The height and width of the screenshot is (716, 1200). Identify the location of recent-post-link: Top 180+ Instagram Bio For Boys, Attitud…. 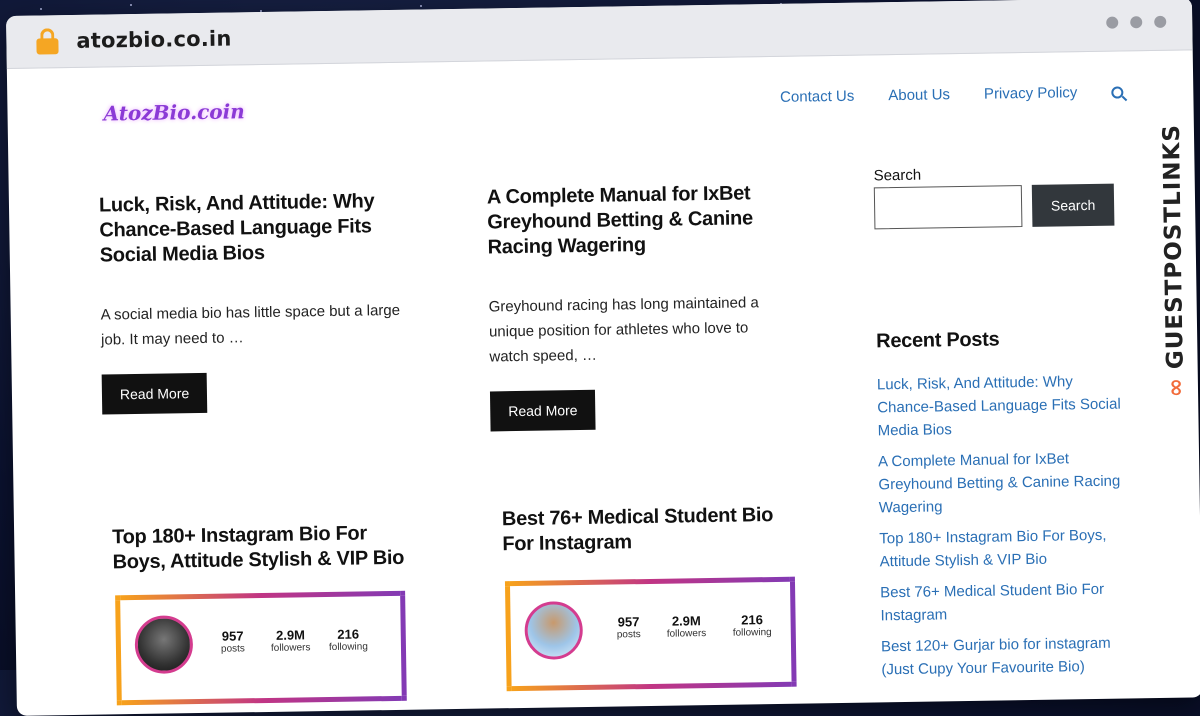
(992, 549).